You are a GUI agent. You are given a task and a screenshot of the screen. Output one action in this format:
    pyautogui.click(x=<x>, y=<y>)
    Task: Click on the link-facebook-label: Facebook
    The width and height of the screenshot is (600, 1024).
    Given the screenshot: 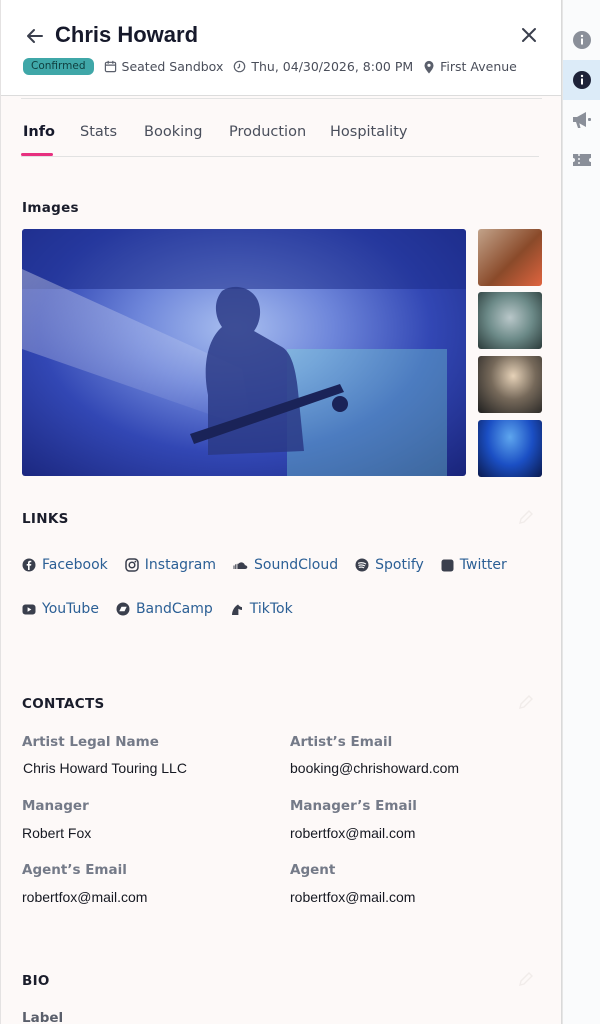 What is the action you would take?
    pyautogui.click(x=75, y=565)
    